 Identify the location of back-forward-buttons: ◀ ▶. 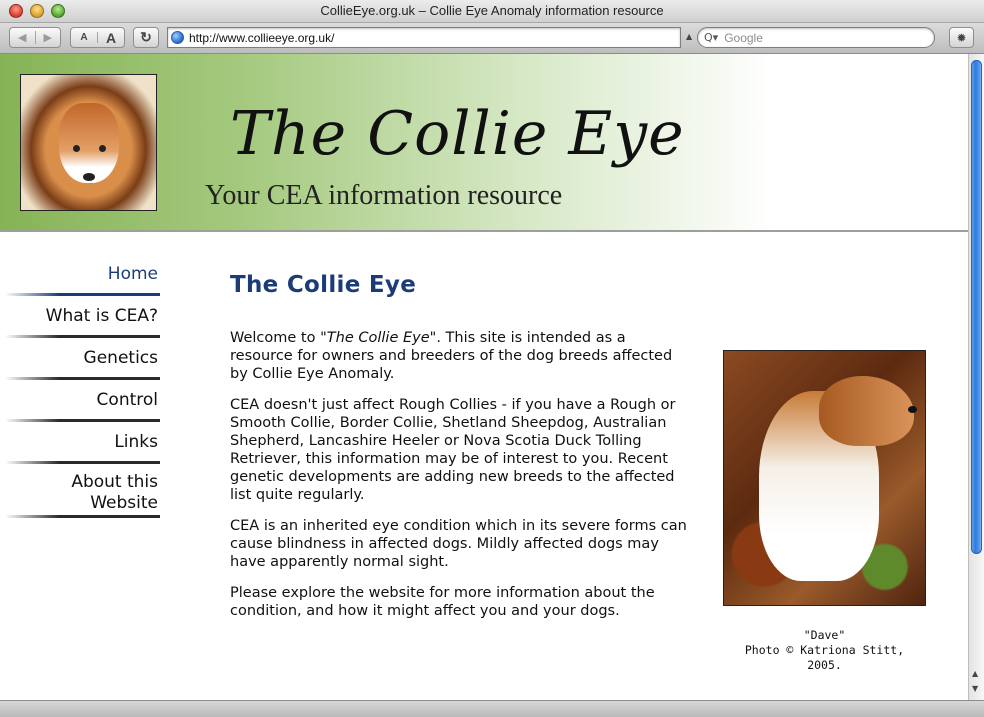
(35, 37).